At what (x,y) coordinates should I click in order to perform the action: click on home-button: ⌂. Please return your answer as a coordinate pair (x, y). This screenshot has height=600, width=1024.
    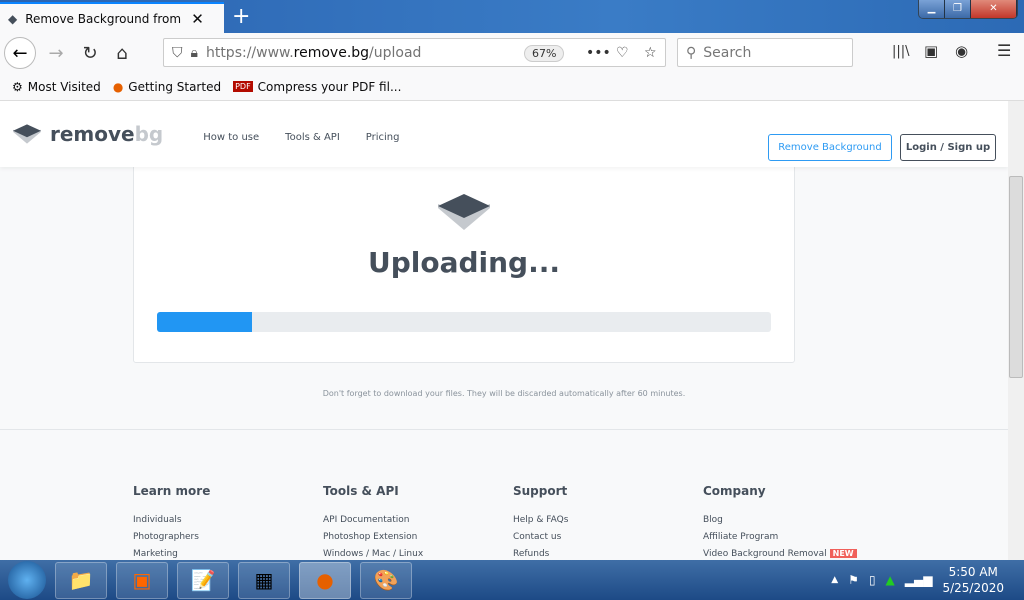
    Looking at the image, I should click on (122, 53).